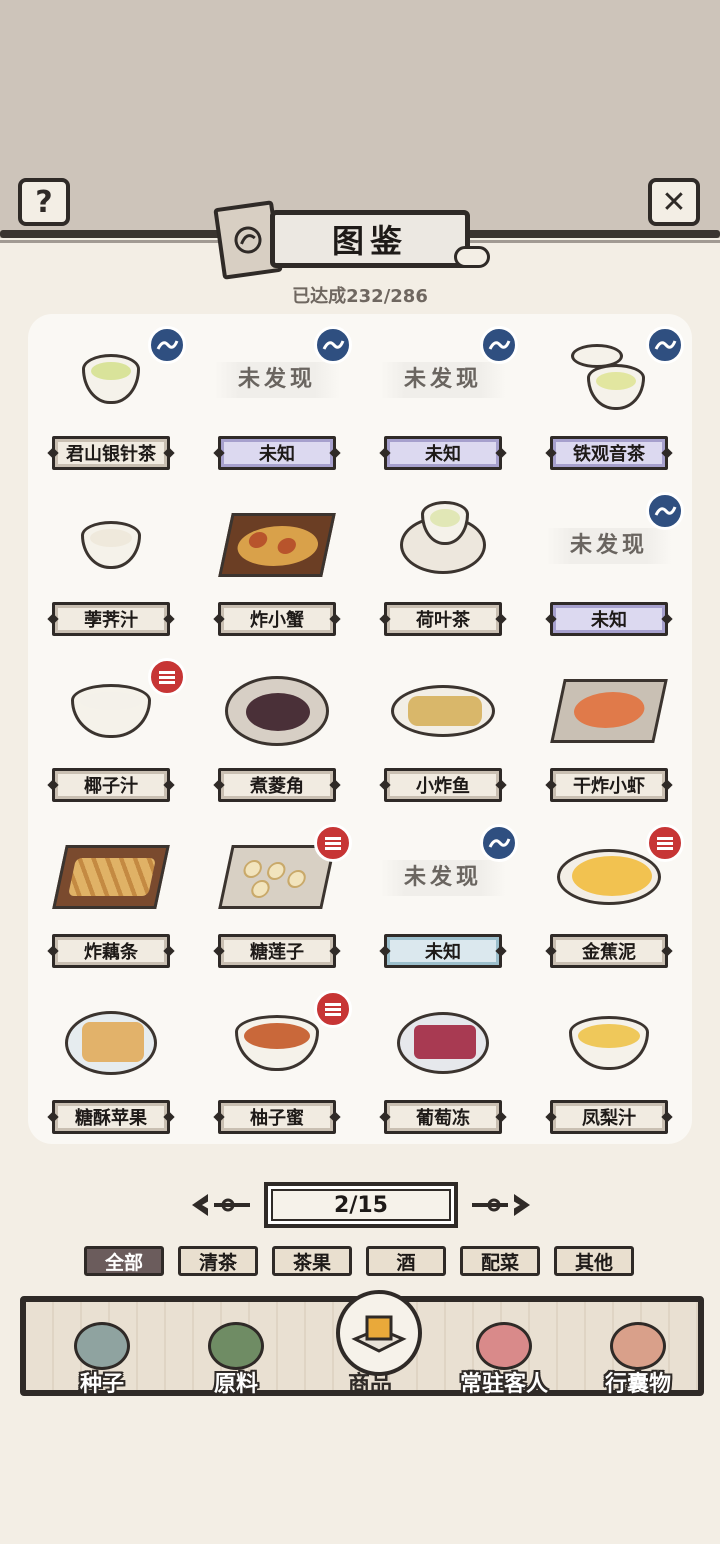  I want to click on nav-item-3: 常驻客人, so click(504, 1356).